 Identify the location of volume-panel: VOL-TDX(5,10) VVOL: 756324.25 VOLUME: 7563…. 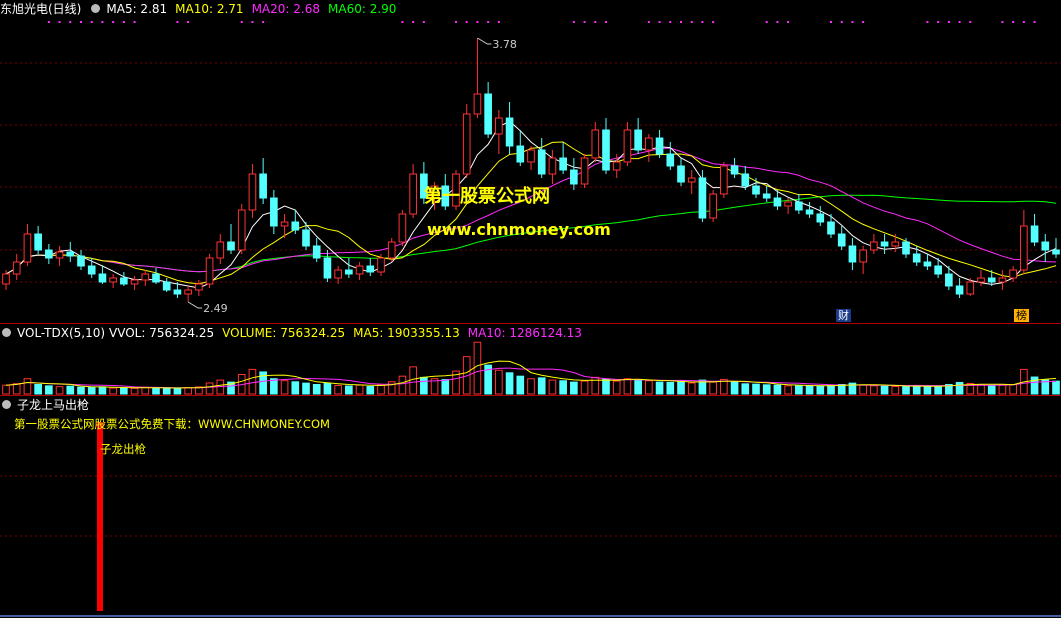
(530, 359).